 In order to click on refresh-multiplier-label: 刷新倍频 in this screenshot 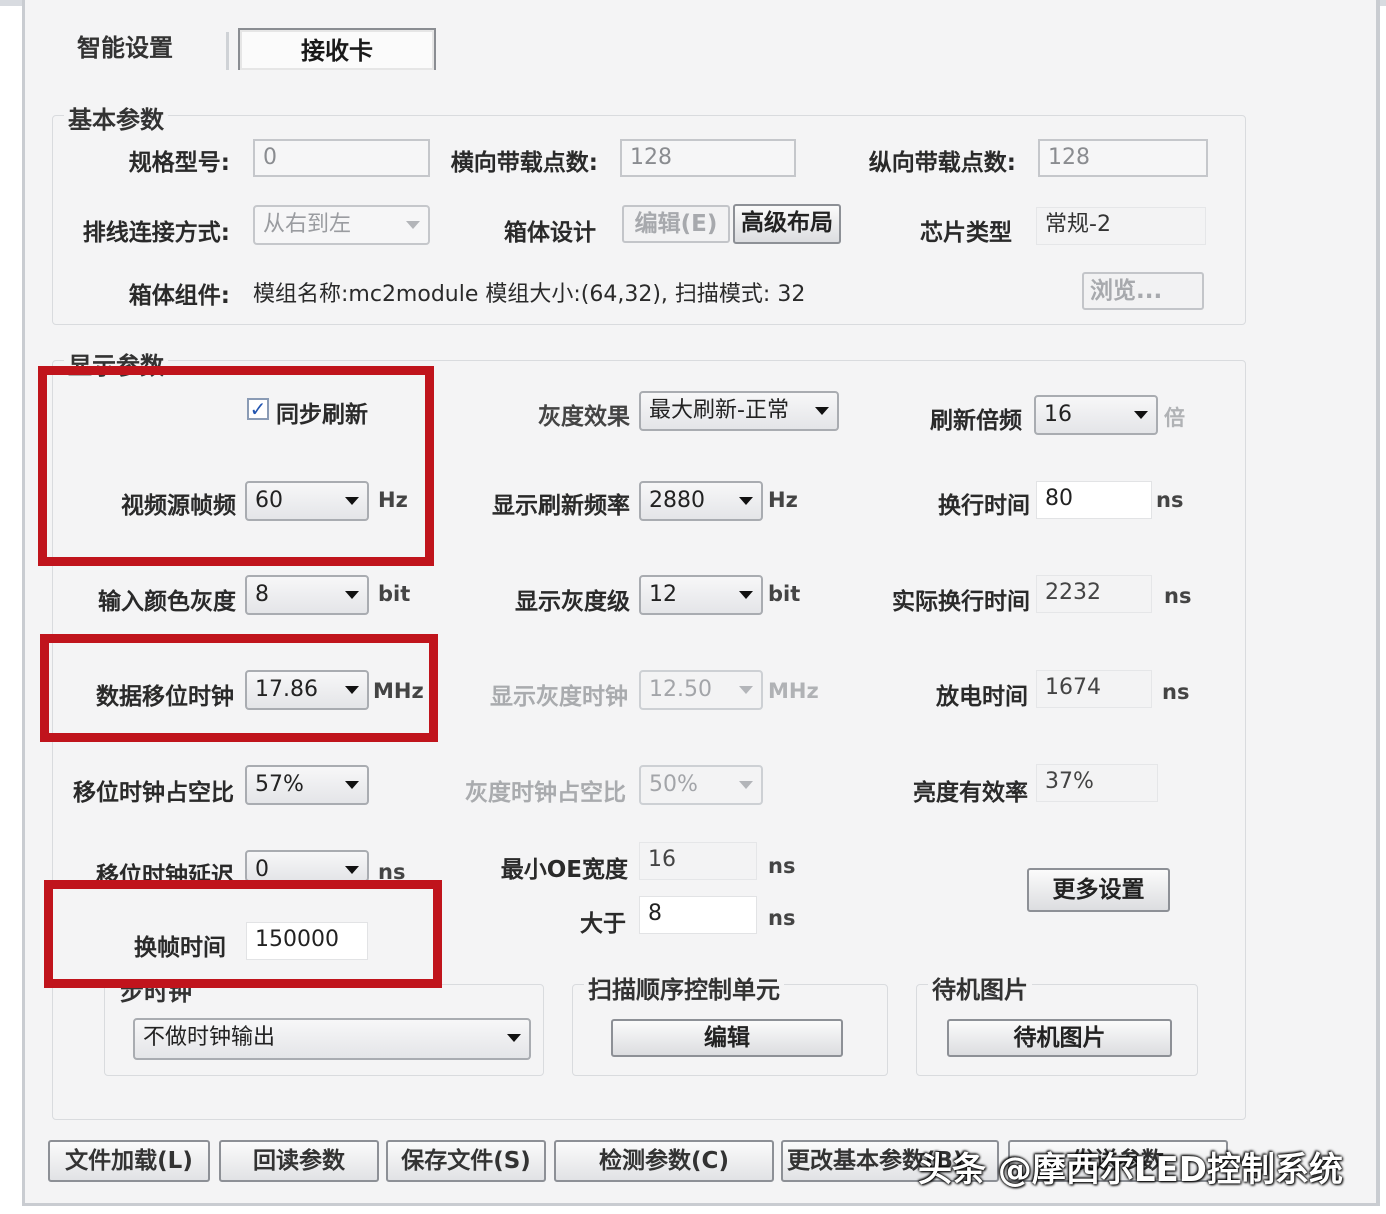, I will do `click(976, 421)`.